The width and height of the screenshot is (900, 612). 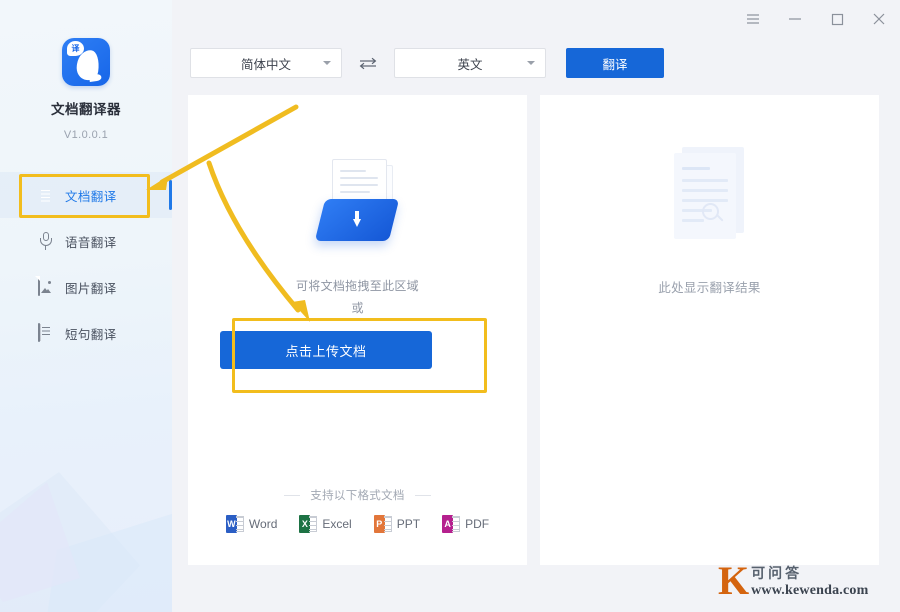 What do you see at coordinates (795, 19) in the screenshot?
I see `minimize-icon` at bounding box center [795, 19].